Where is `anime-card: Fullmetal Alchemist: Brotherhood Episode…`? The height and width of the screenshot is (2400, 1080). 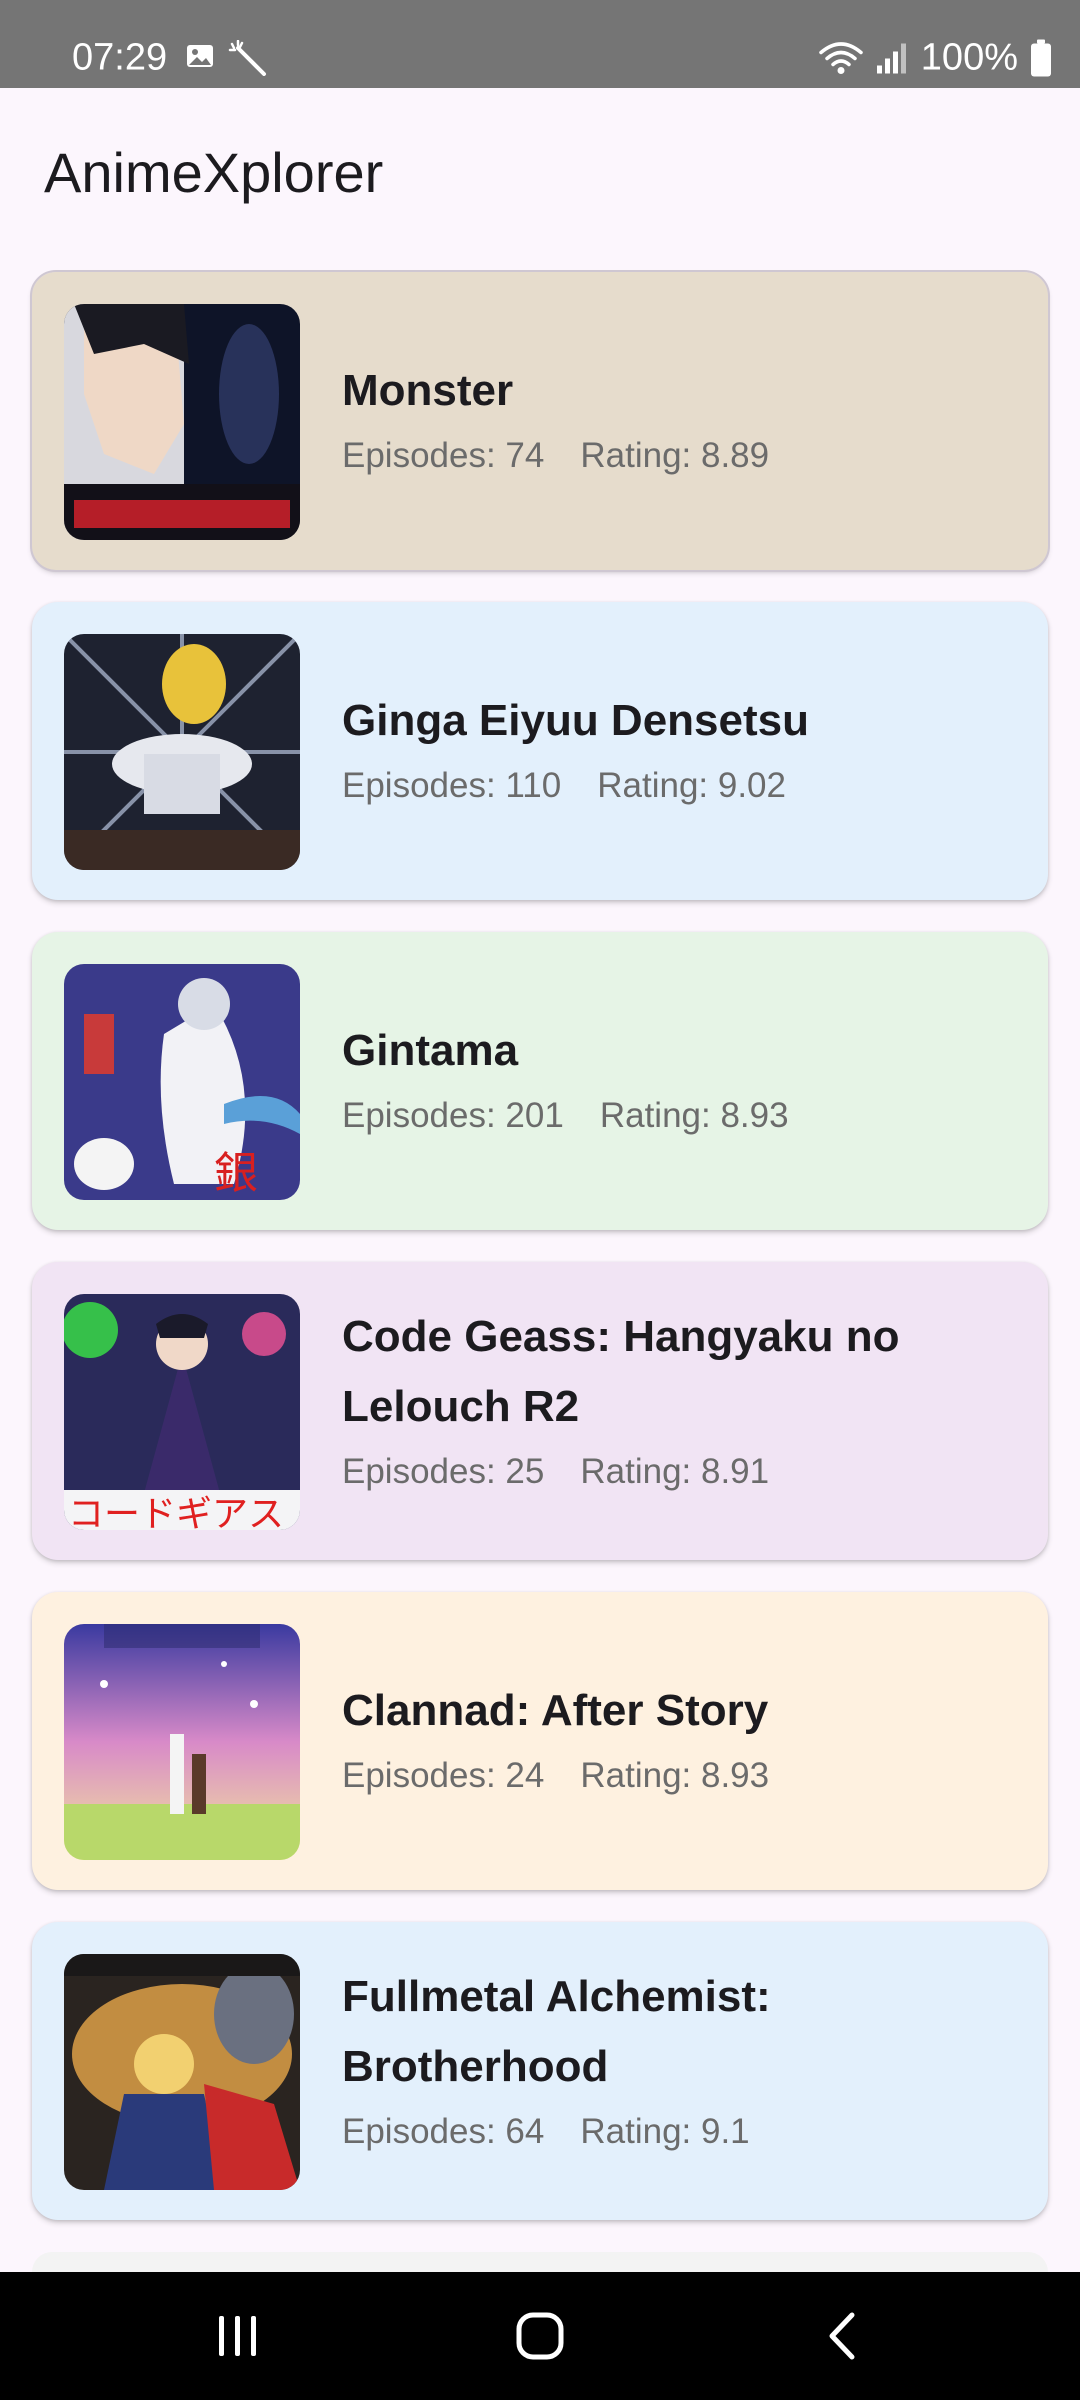 anime-card: Fullmetal Alchemist: Brotherhood Episode… is located at coordinates (540, 2071).